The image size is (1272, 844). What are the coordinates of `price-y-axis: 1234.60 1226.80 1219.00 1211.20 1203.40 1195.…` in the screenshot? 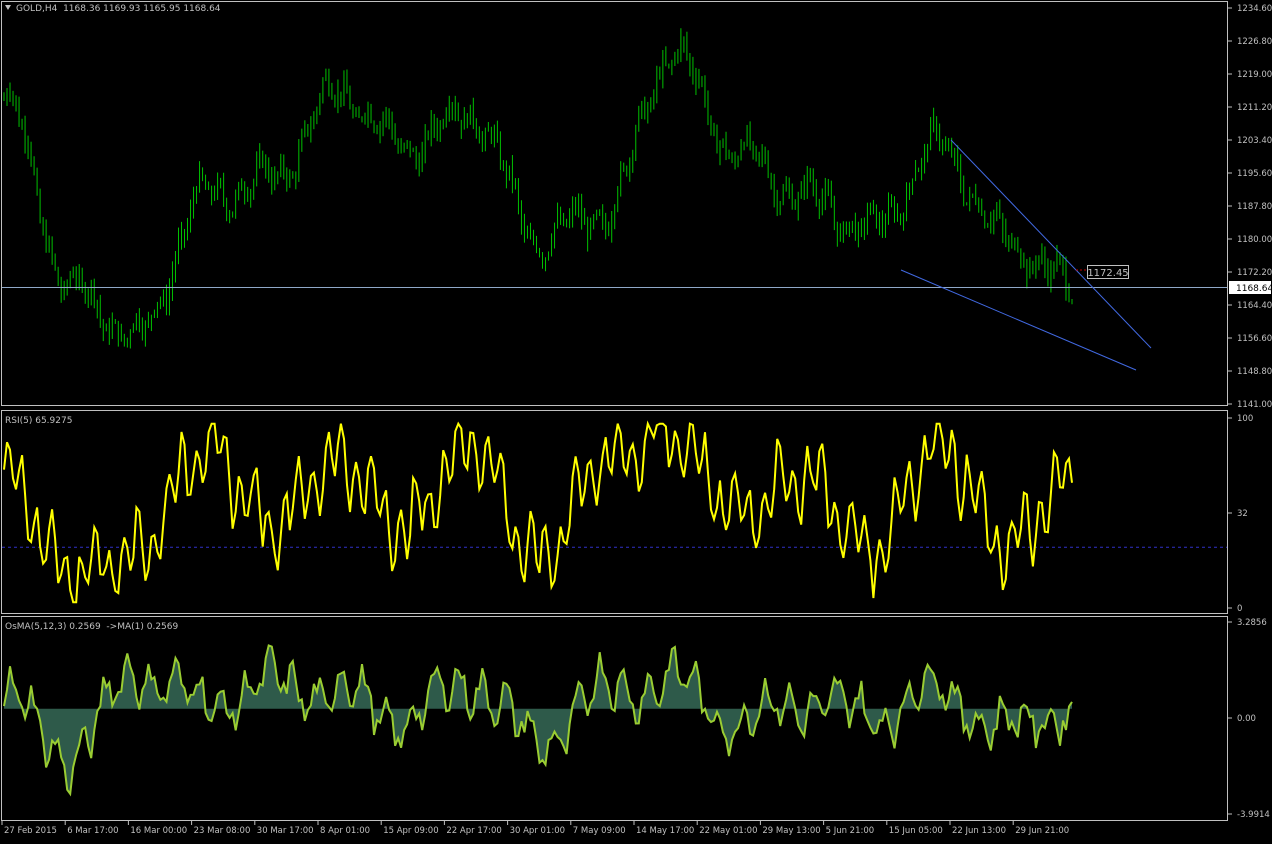 It's located at (1250, 207).